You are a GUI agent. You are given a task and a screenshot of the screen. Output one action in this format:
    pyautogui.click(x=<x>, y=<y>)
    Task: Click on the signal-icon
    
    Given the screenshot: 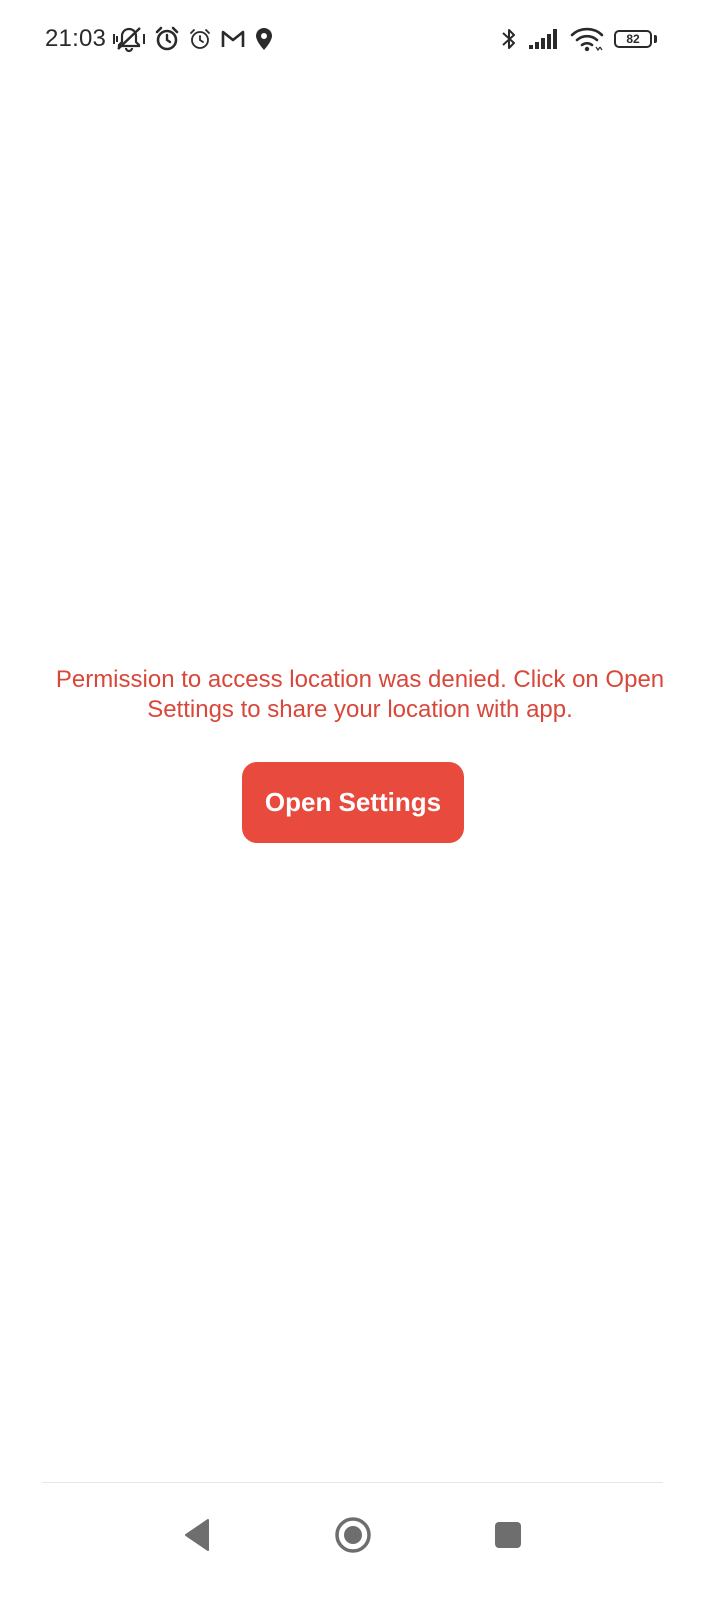 What is the action you would take?
    pyautogui.click(x=544, y=39)
    